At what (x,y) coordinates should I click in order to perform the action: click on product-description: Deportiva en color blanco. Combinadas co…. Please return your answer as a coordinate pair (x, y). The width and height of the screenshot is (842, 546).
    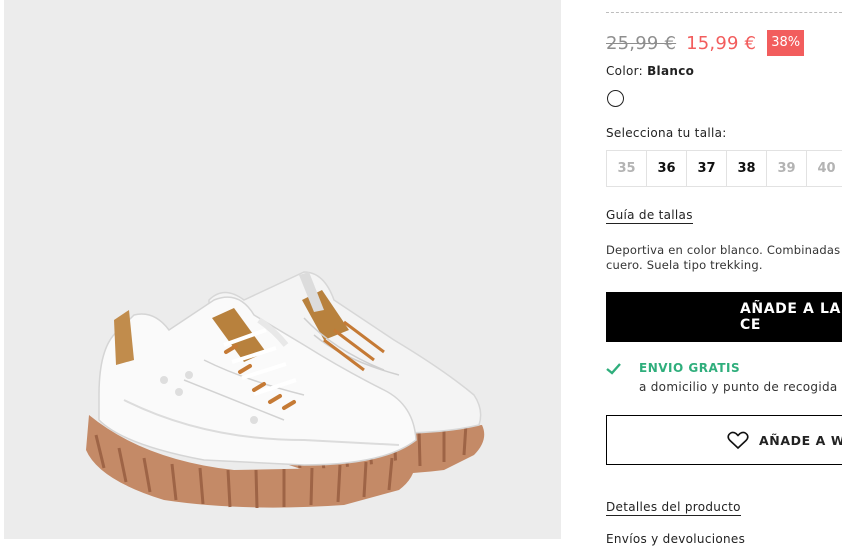
    Looking at the image, I should click on (724, 258).